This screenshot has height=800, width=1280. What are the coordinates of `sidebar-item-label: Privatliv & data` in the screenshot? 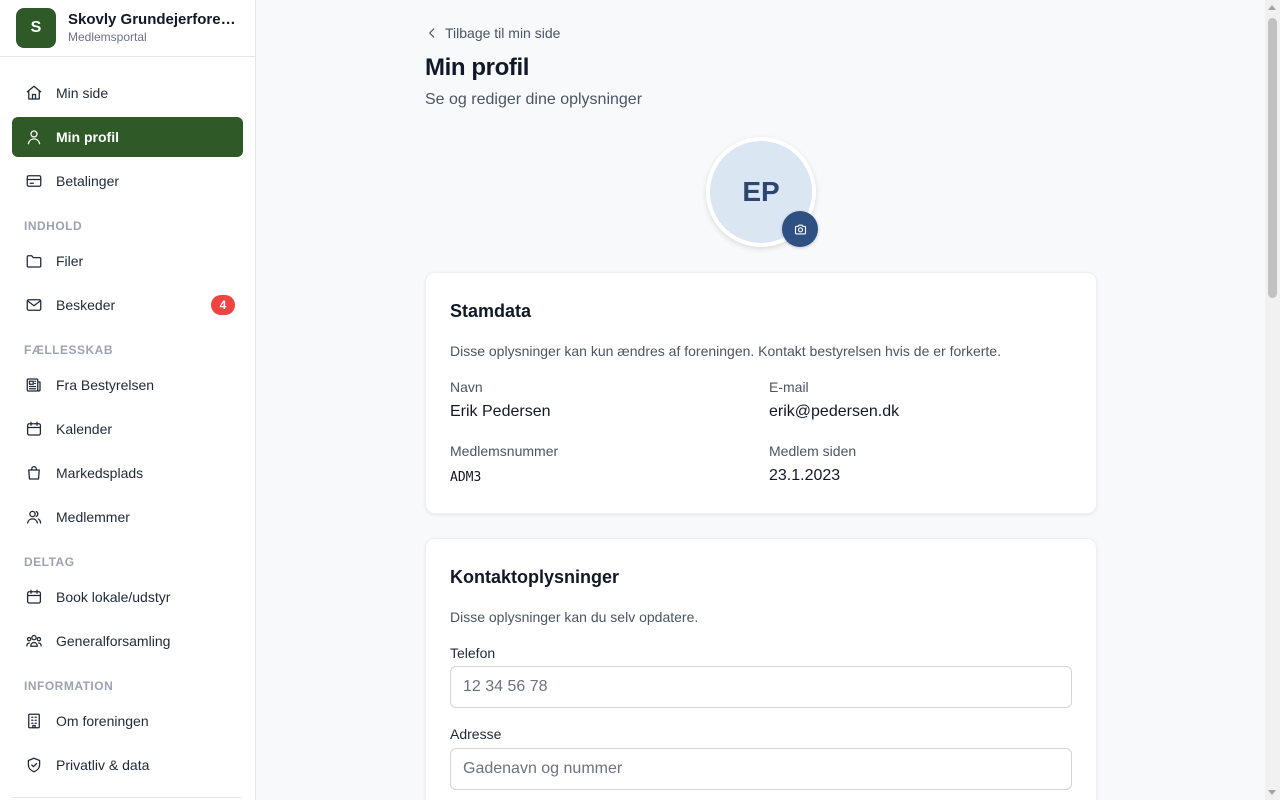 It's located at (103, 765).